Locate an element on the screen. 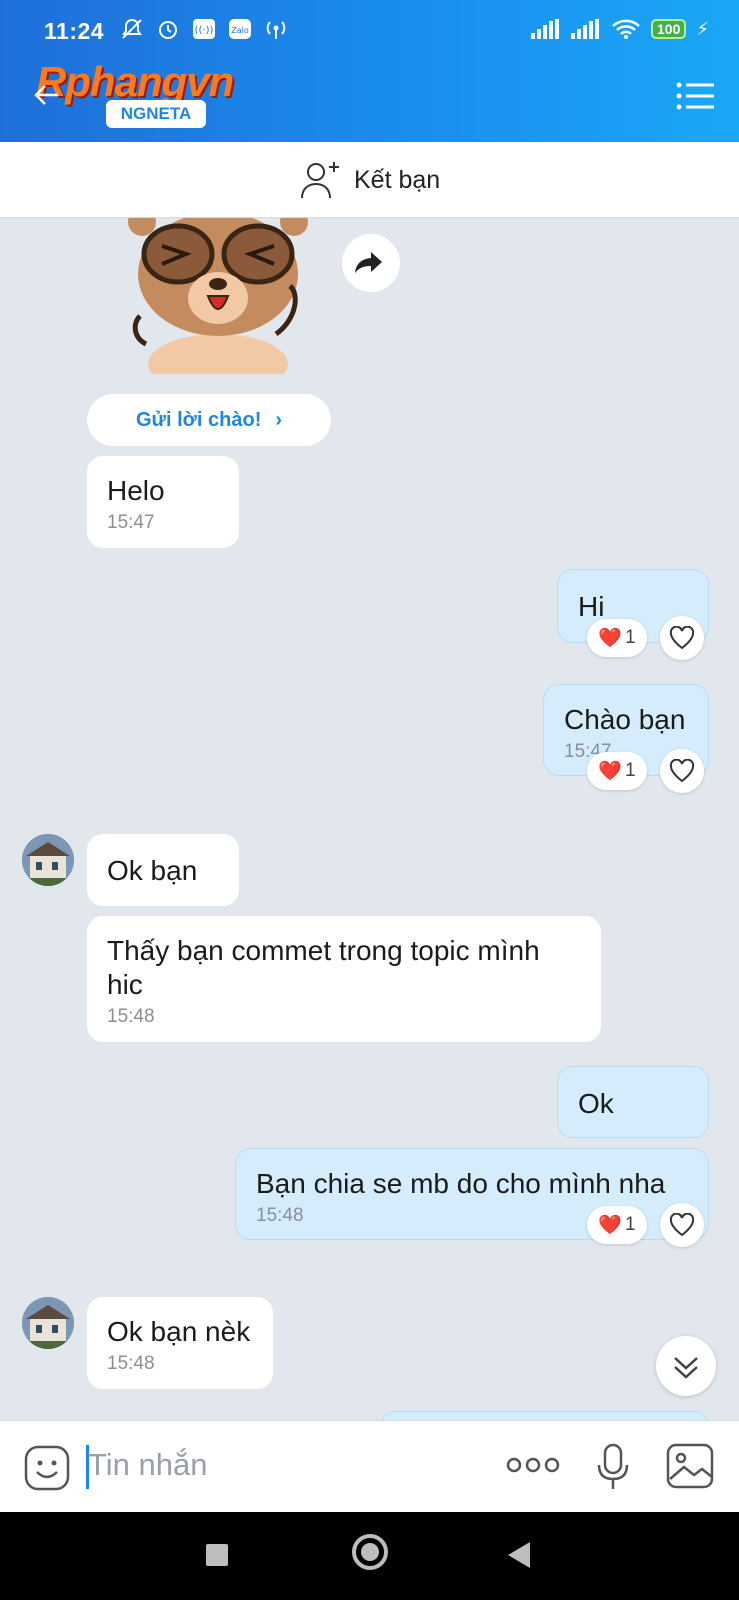  share-arrow-icon is located at coordinates (368, 262).